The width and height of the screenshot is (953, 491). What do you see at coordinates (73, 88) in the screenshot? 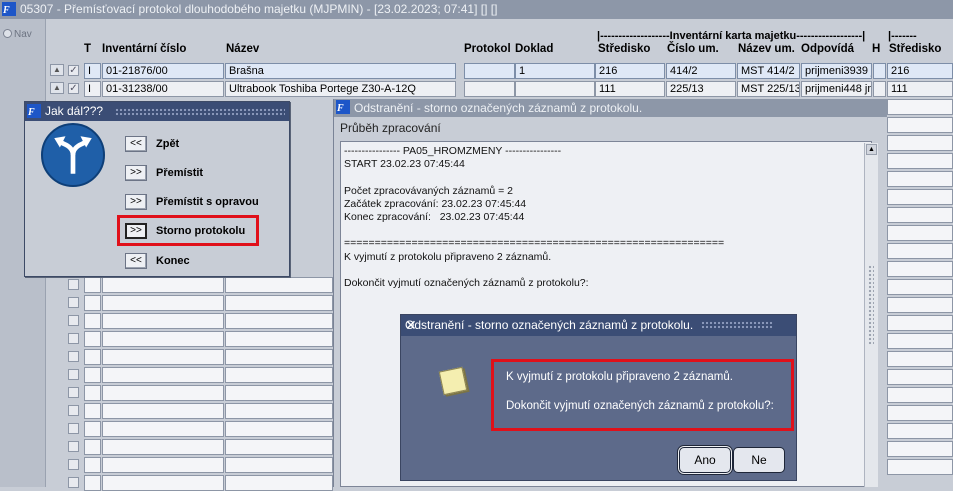
I see `row-checkbox-2: ✓` at bounding box center [73, 88].